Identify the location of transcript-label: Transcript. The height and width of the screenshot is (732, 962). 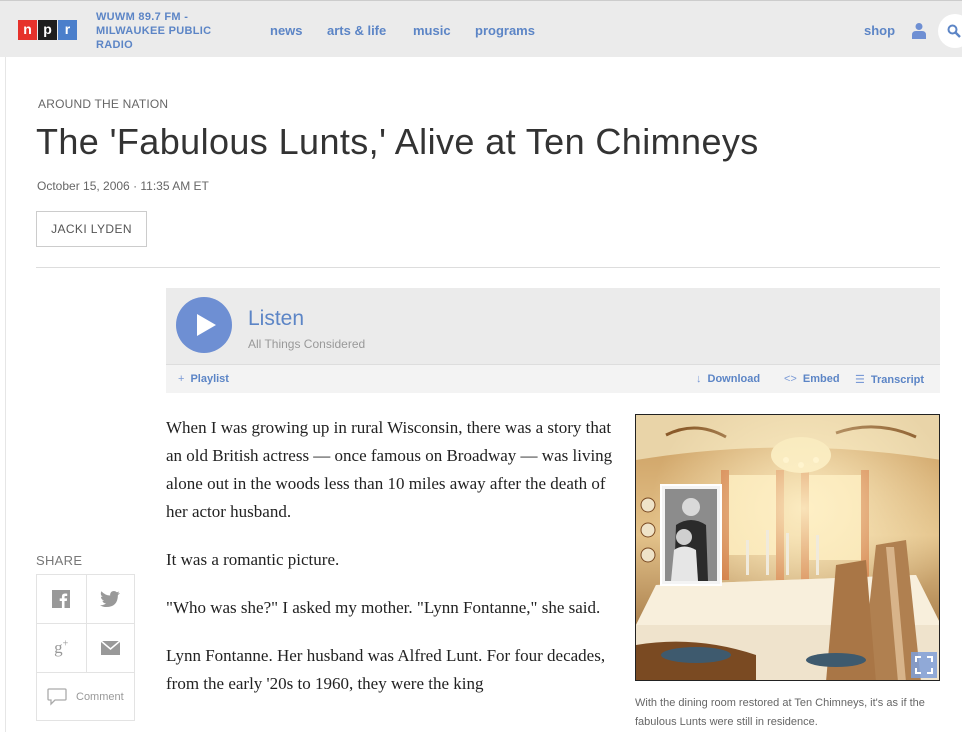
(897, 380).